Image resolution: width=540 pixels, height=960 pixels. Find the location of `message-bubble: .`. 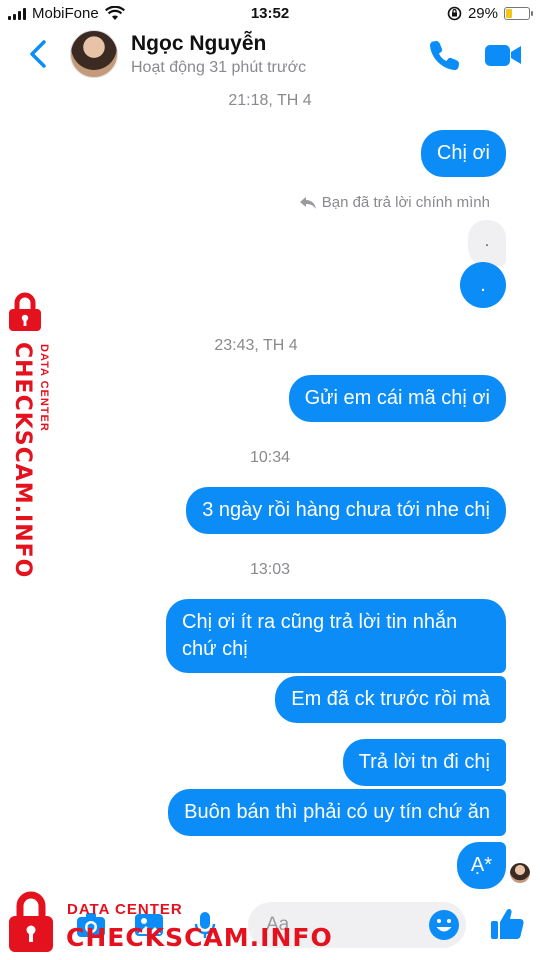

message-bubble: . is located at coordinates (483, 285).